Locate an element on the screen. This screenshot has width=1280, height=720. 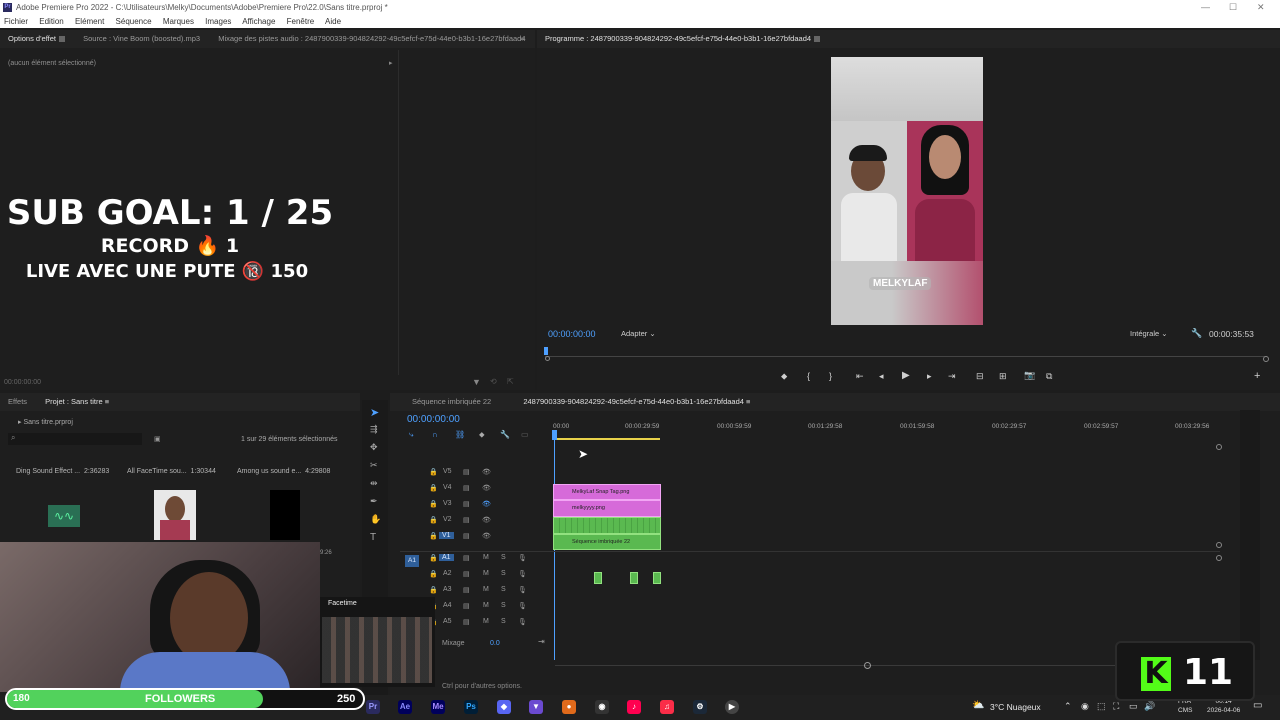
track-header-a3: 🔒 A3 ▤ M S 🎙 is located at coordinates (487, 594).